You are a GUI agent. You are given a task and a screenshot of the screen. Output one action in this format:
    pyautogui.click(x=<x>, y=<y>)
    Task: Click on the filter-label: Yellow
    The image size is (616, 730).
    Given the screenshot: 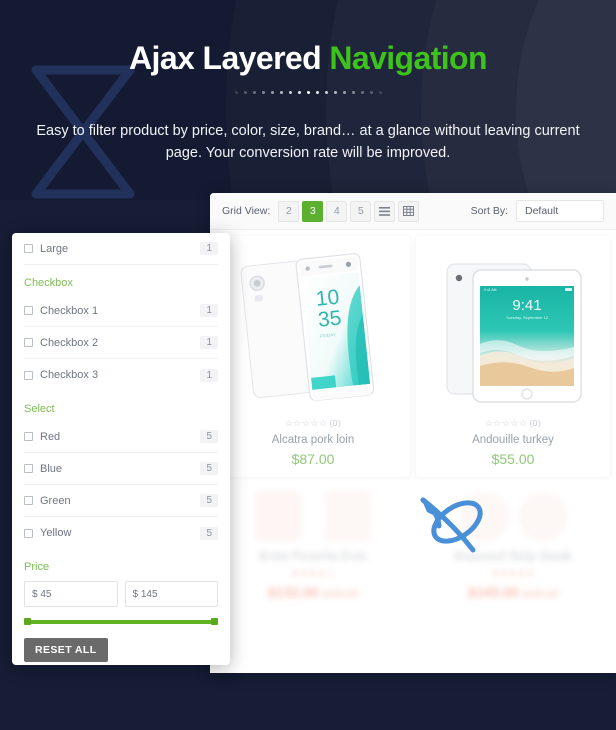 What is the action you would take?
    pyautogui.click(x=56, y=533)
    